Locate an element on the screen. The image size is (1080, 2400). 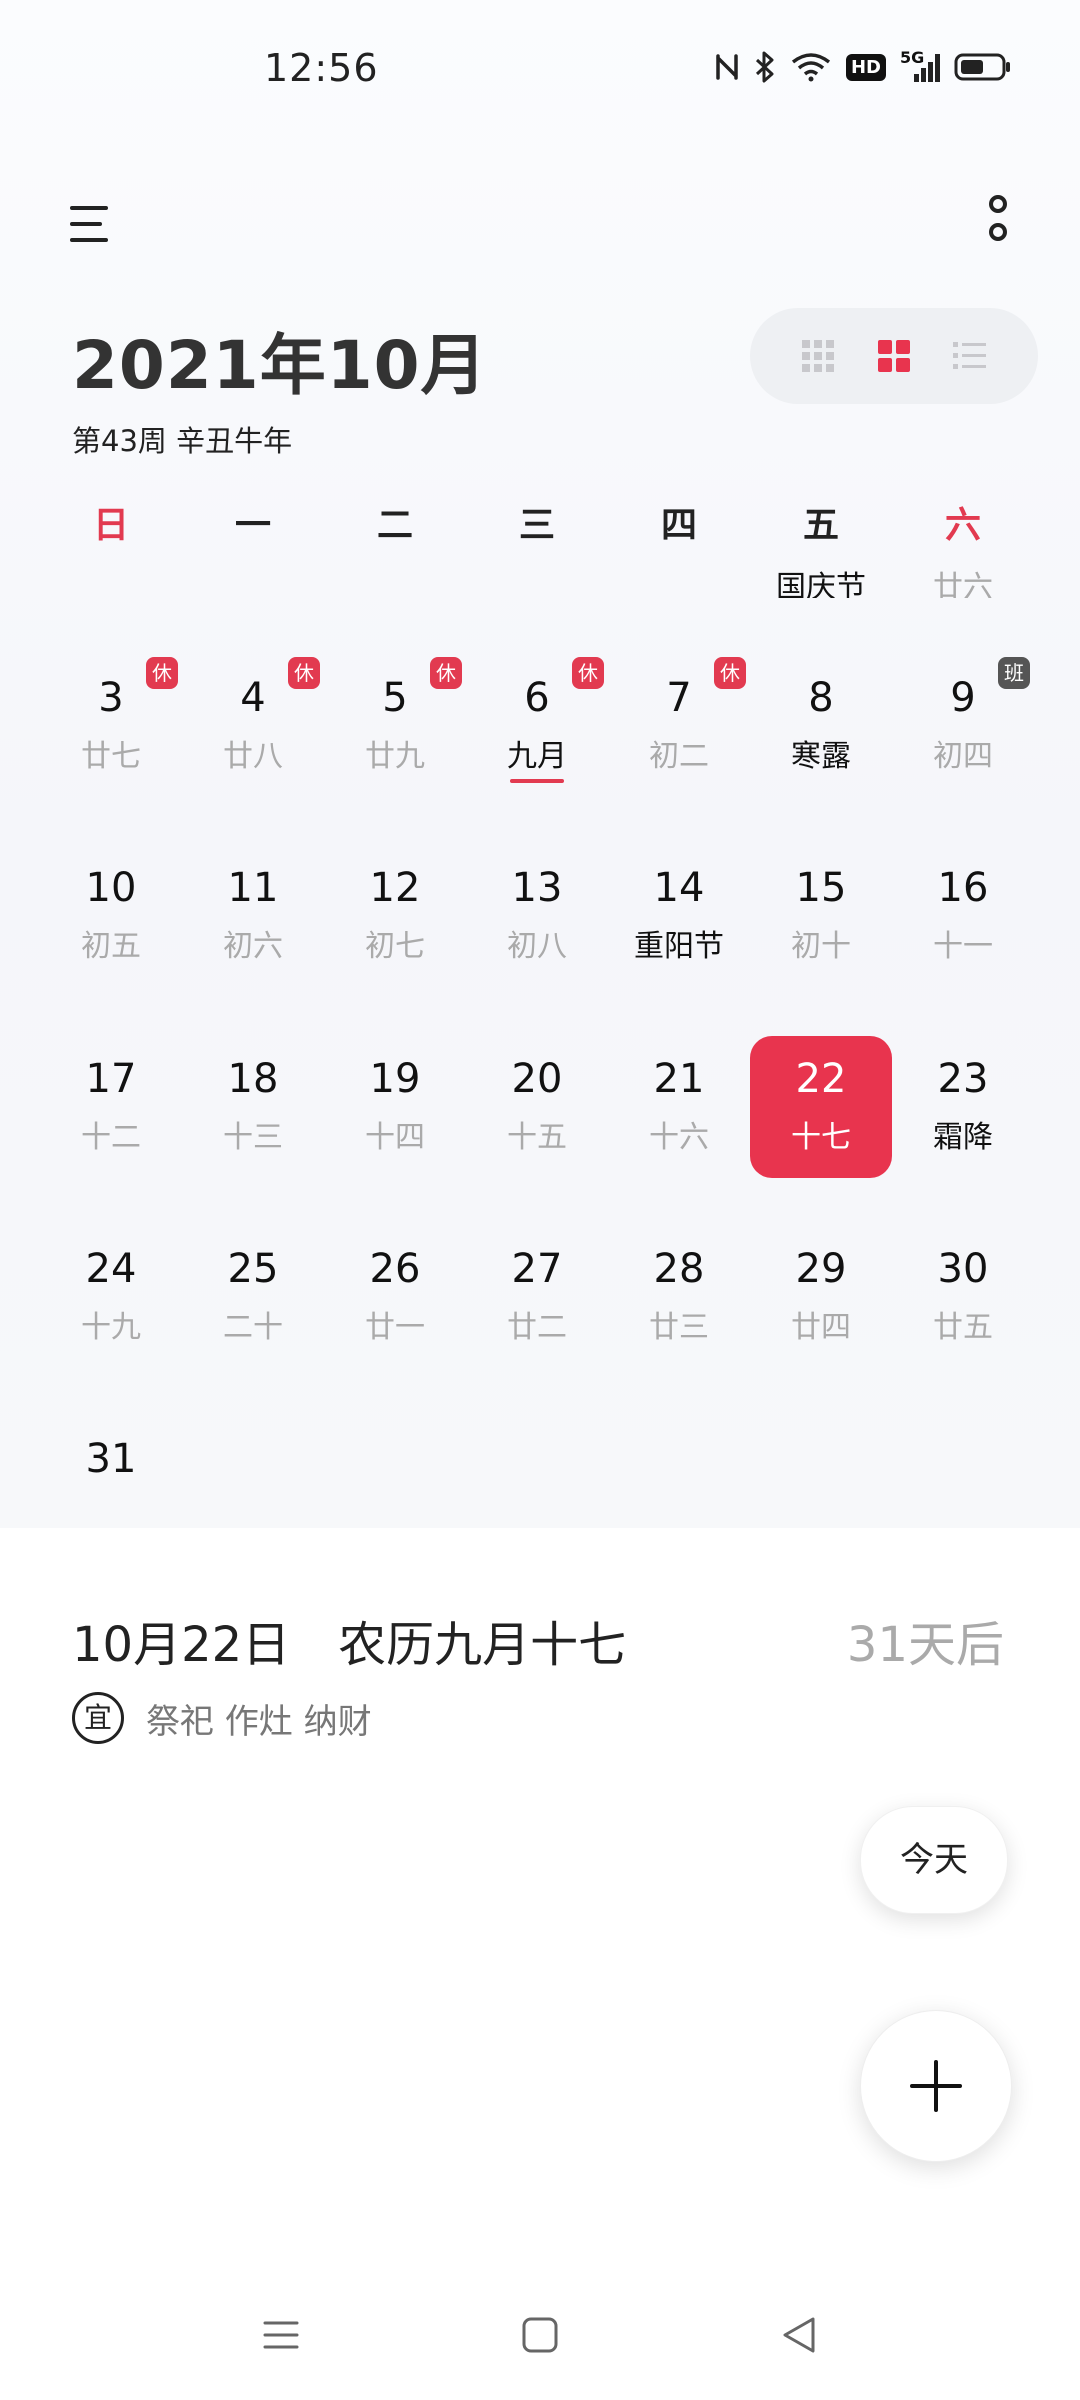
day-lunar: 廿一 is located at coordinates (395, 1327).